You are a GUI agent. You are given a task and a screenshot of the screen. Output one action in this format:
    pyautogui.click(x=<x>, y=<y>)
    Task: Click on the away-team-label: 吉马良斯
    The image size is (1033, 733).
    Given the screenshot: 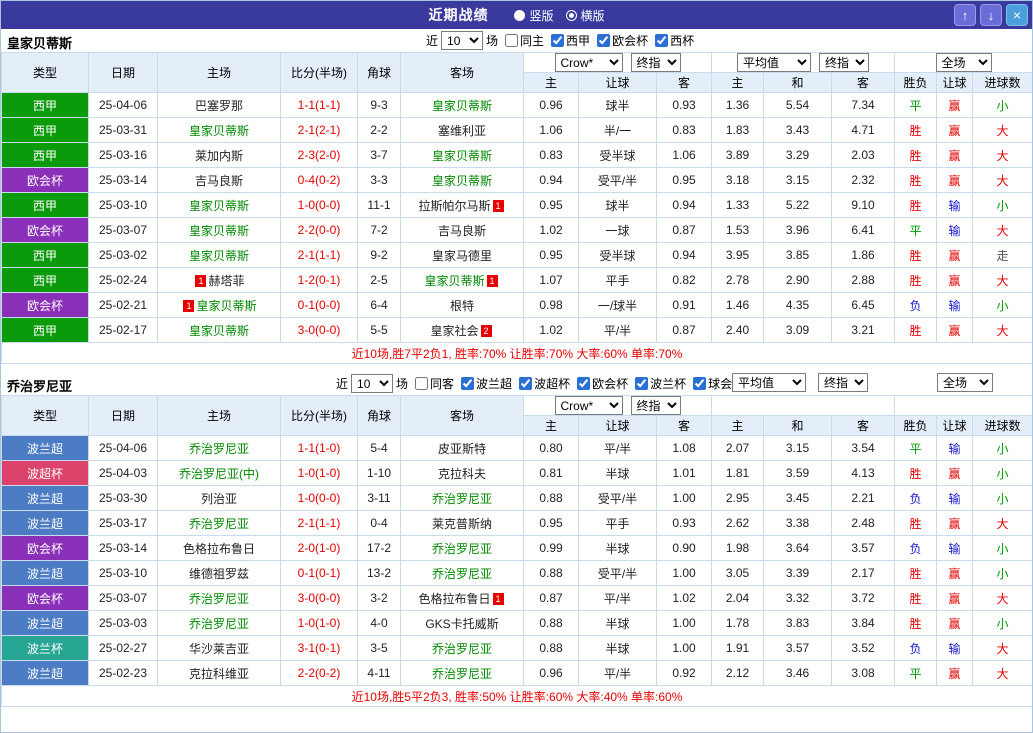 What is the action you would take?
    pyautogui.click(x=461, y=230)
    